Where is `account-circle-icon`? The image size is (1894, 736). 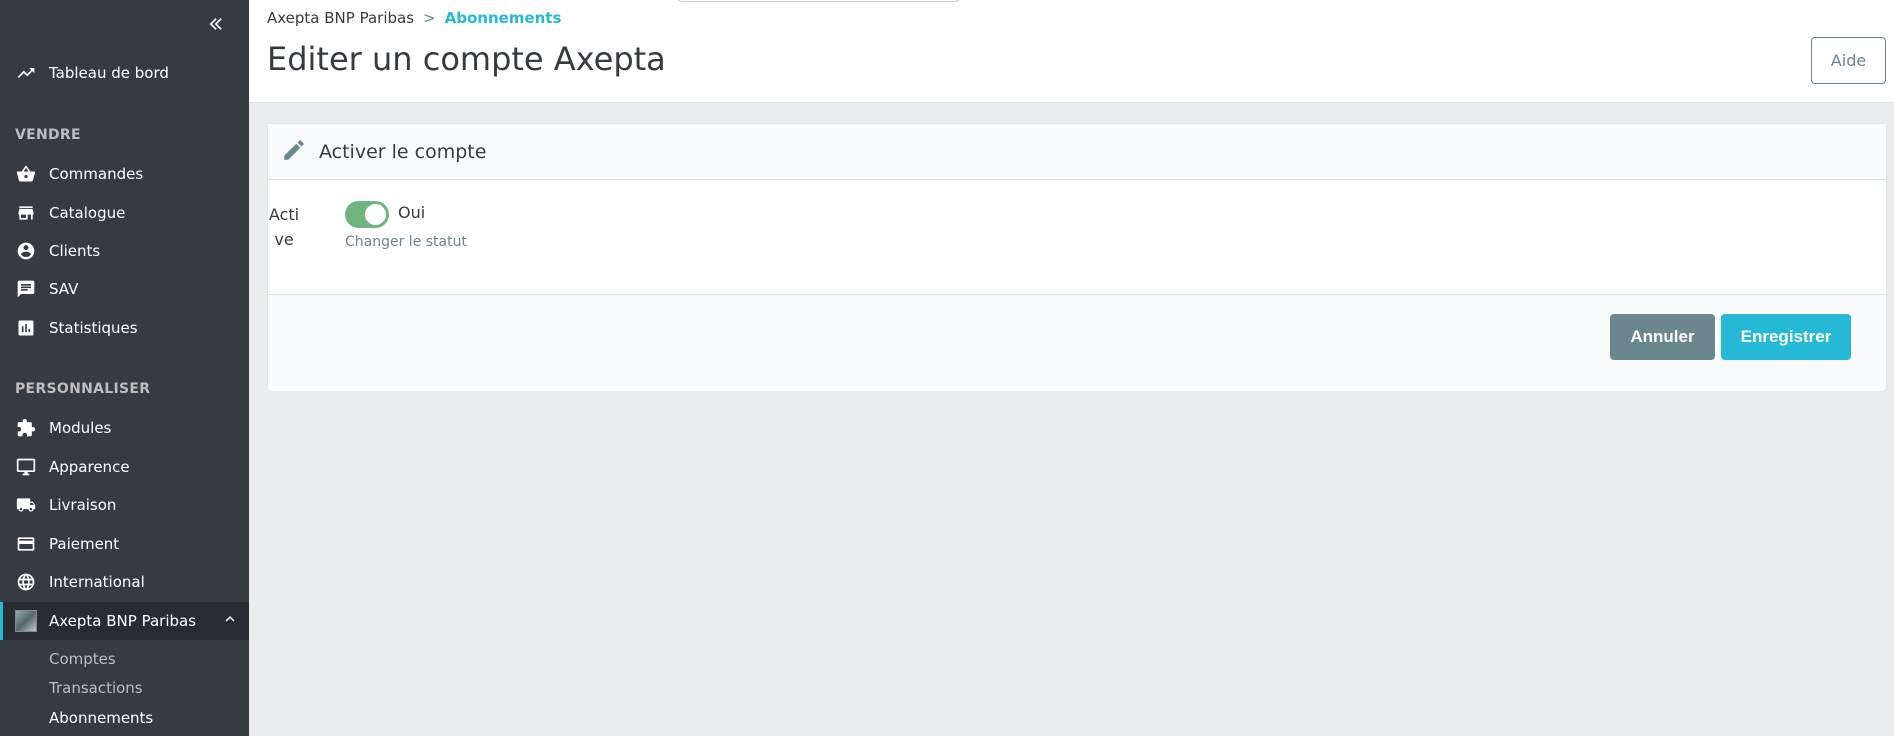 account-circle-icon is located at coordinates (26, 251).